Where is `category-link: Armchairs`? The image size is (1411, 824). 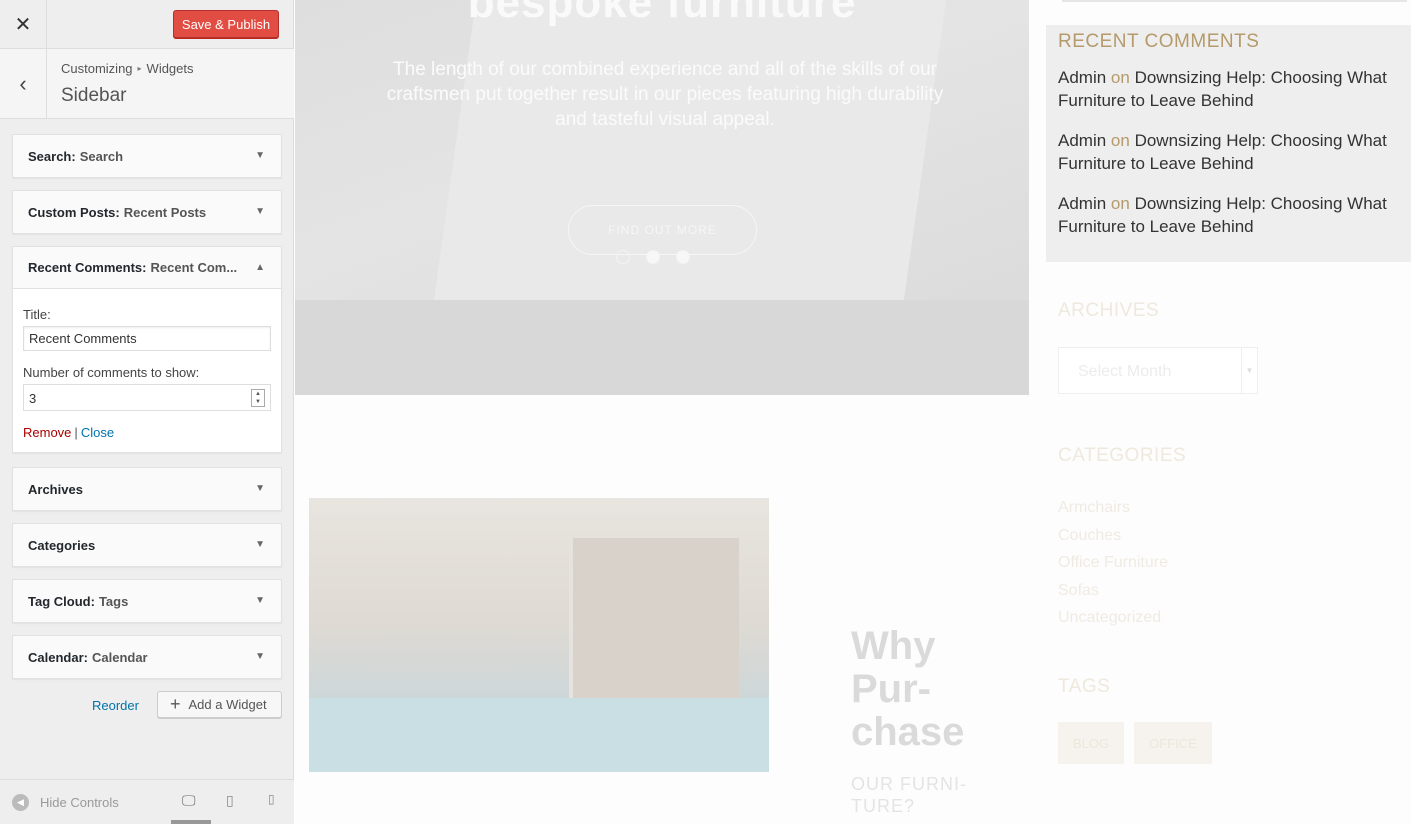 category-link: Armchairs is located at coordinates (1113, 508).